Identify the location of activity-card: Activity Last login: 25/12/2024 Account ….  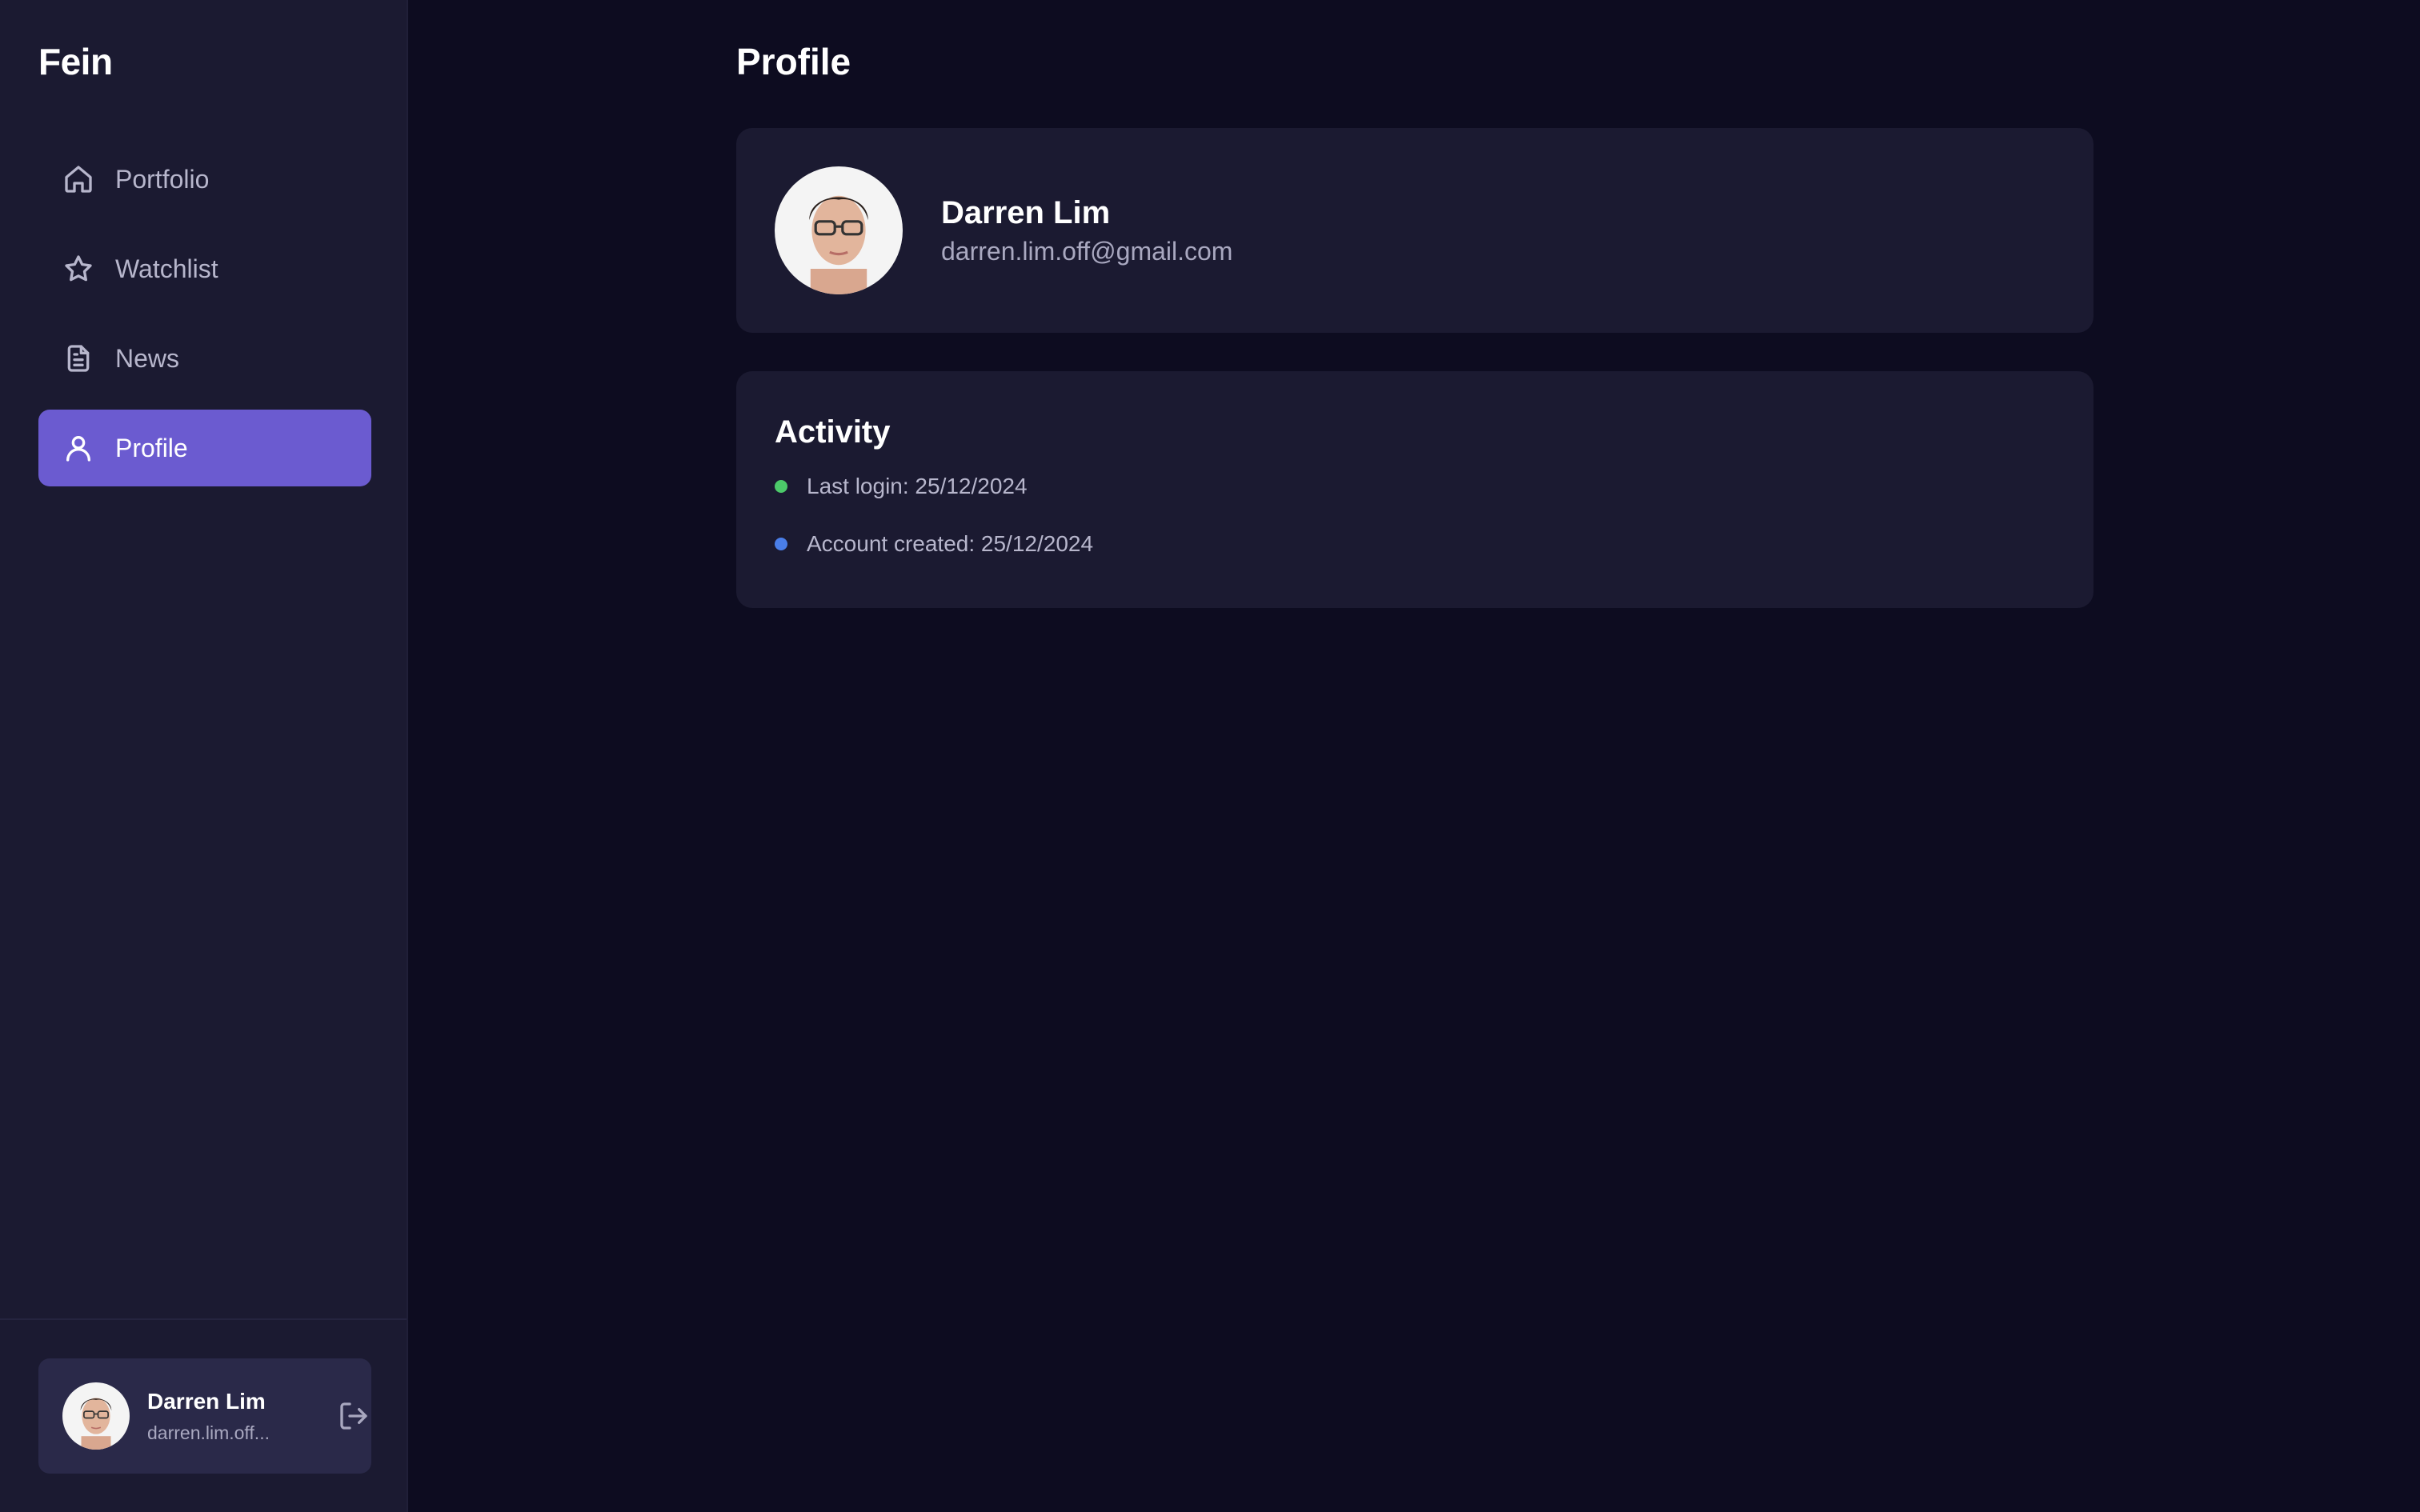
(1414, 489).